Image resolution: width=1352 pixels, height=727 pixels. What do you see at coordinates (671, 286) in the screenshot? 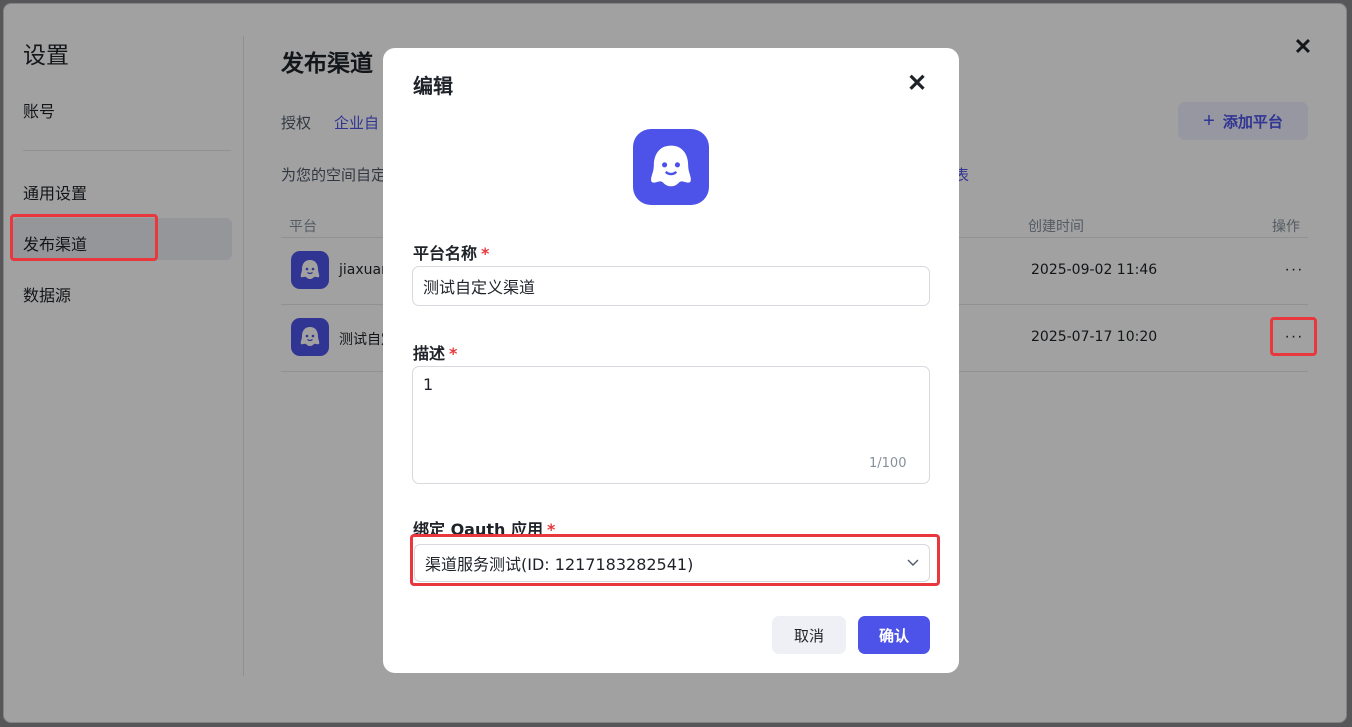
I see `platform-name-input` at bounding box center [671, 286].